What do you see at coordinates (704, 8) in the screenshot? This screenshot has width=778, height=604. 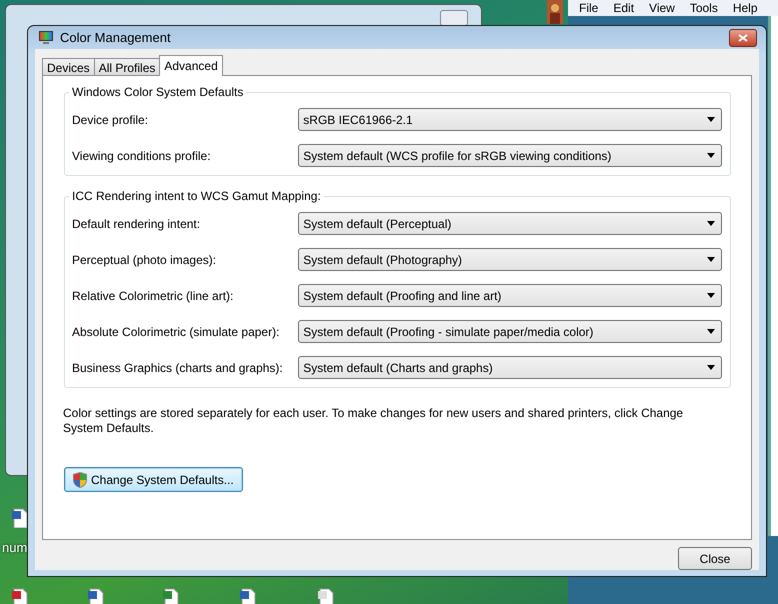 I see `menu-item: Tools` at bounding box center [704, 8].